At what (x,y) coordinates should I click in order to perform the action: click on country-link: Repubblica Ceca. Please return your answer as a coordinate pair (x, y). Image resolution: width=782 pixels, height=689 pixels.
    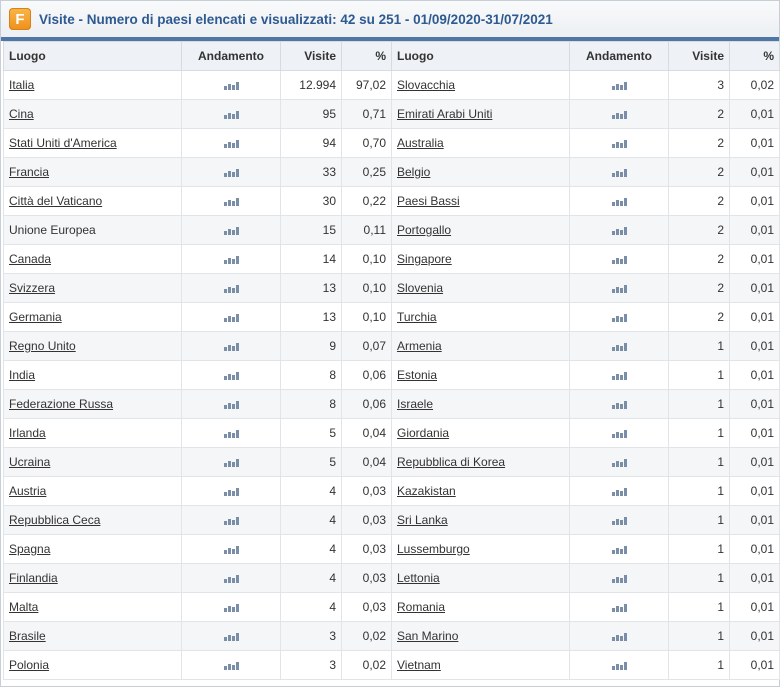
    Looking at the image, I should click on (54, 520).